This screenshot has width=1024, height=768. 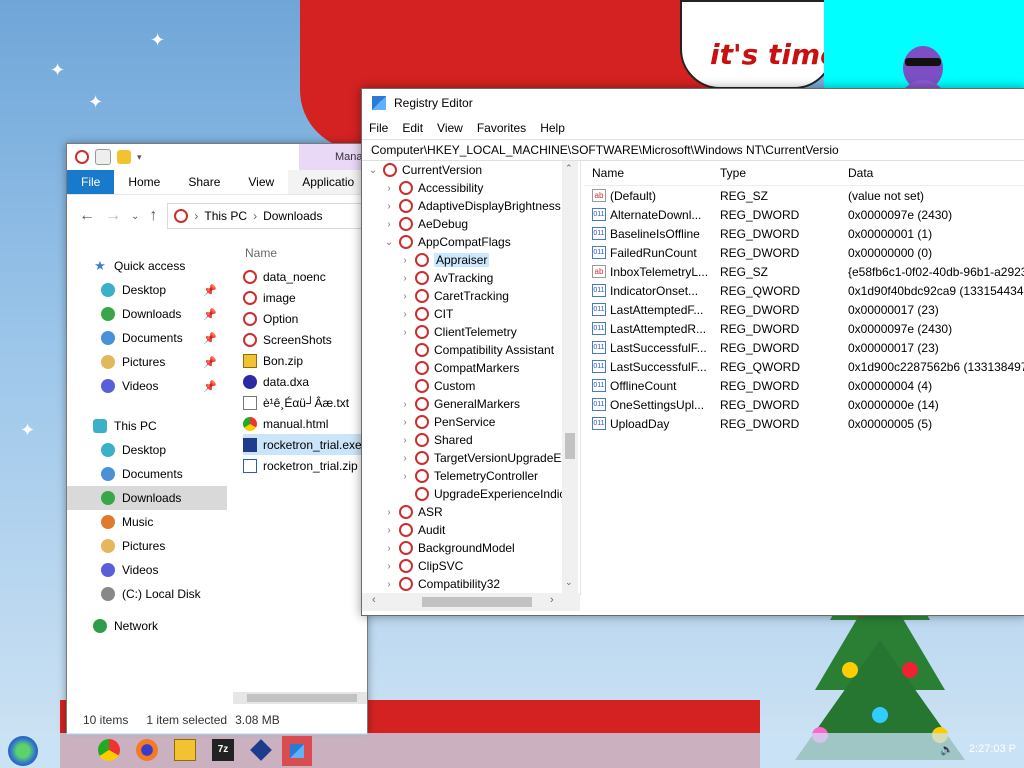 What do you see at coordinates (147, 426) in the screenshot?
I see `sidebar-item-this-pc: This PC` at bounding box center [147, 426].